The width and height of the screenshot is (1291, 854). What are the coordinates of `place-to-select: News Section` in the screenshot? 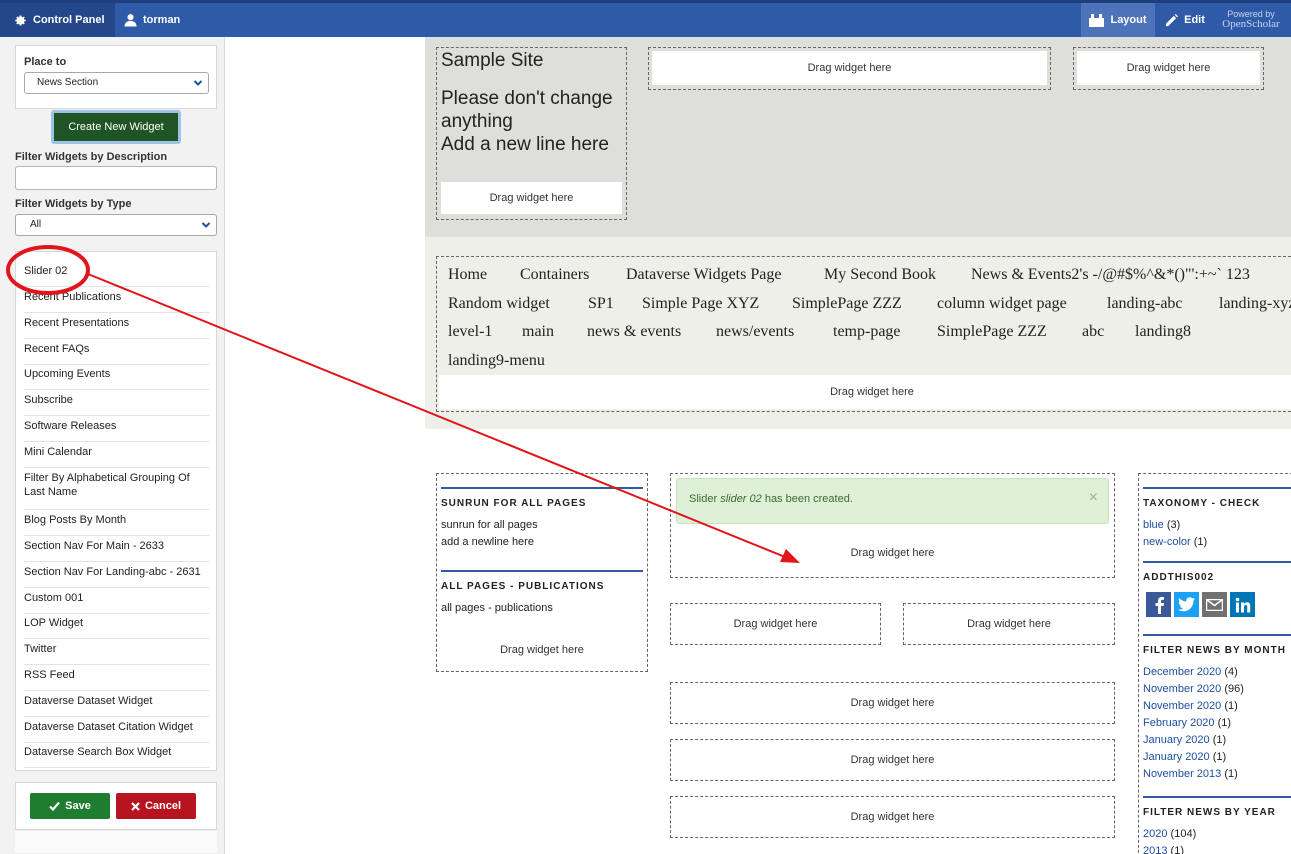 It's located at (116, 83).